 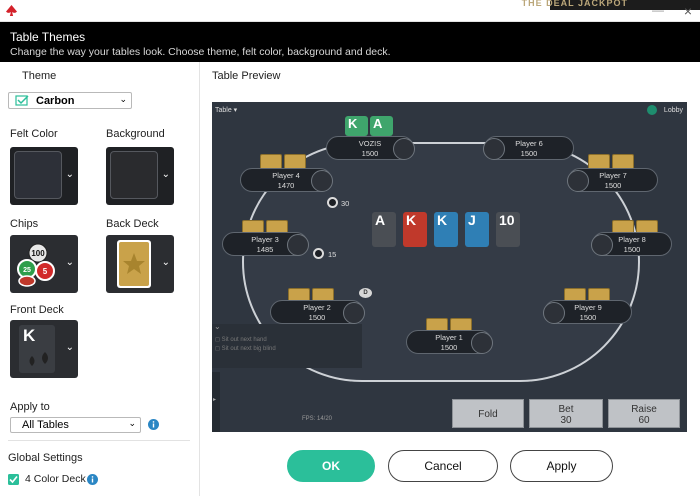 What do you see at coordinates (561, 466) in the screenshot?
I see `apply-button: Apply` at bounding box center [561, 466].